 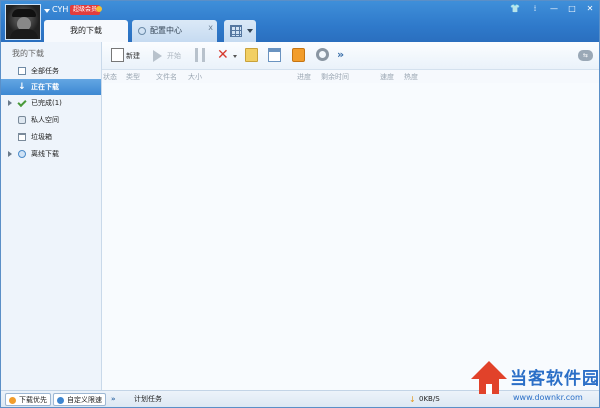 I want to click on sidebar-item-offline-download: 离线下载, so click(x=51, y=154).